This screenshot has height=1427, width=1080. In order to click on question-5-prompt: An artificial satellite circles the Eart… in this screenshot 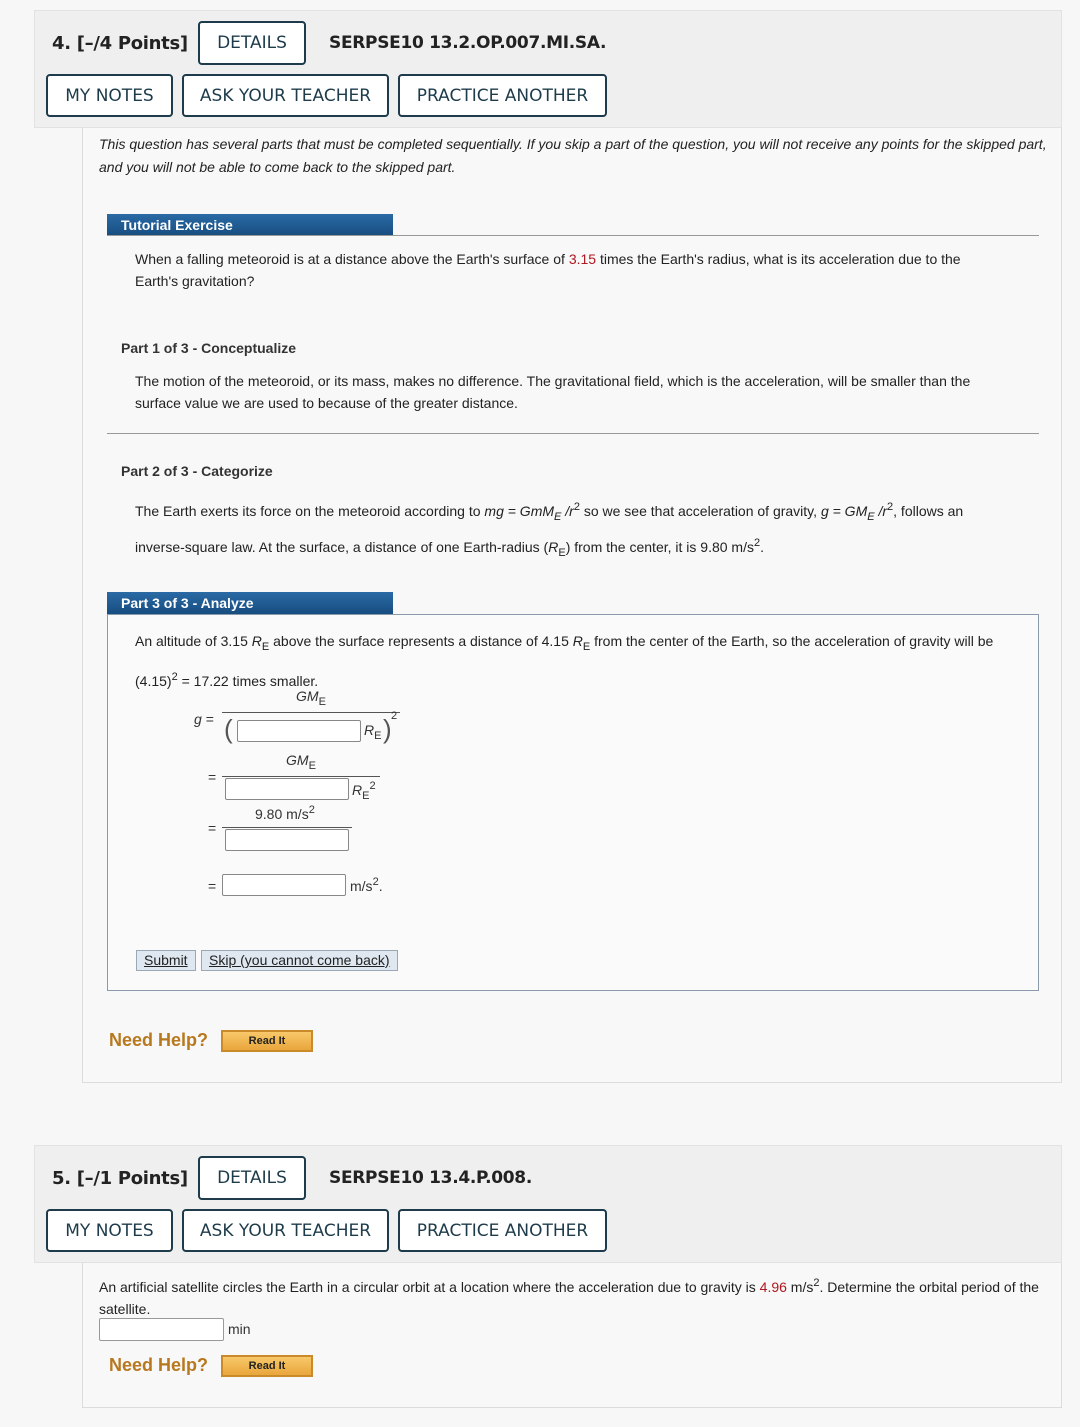, I will do `click(574, 1296)`.